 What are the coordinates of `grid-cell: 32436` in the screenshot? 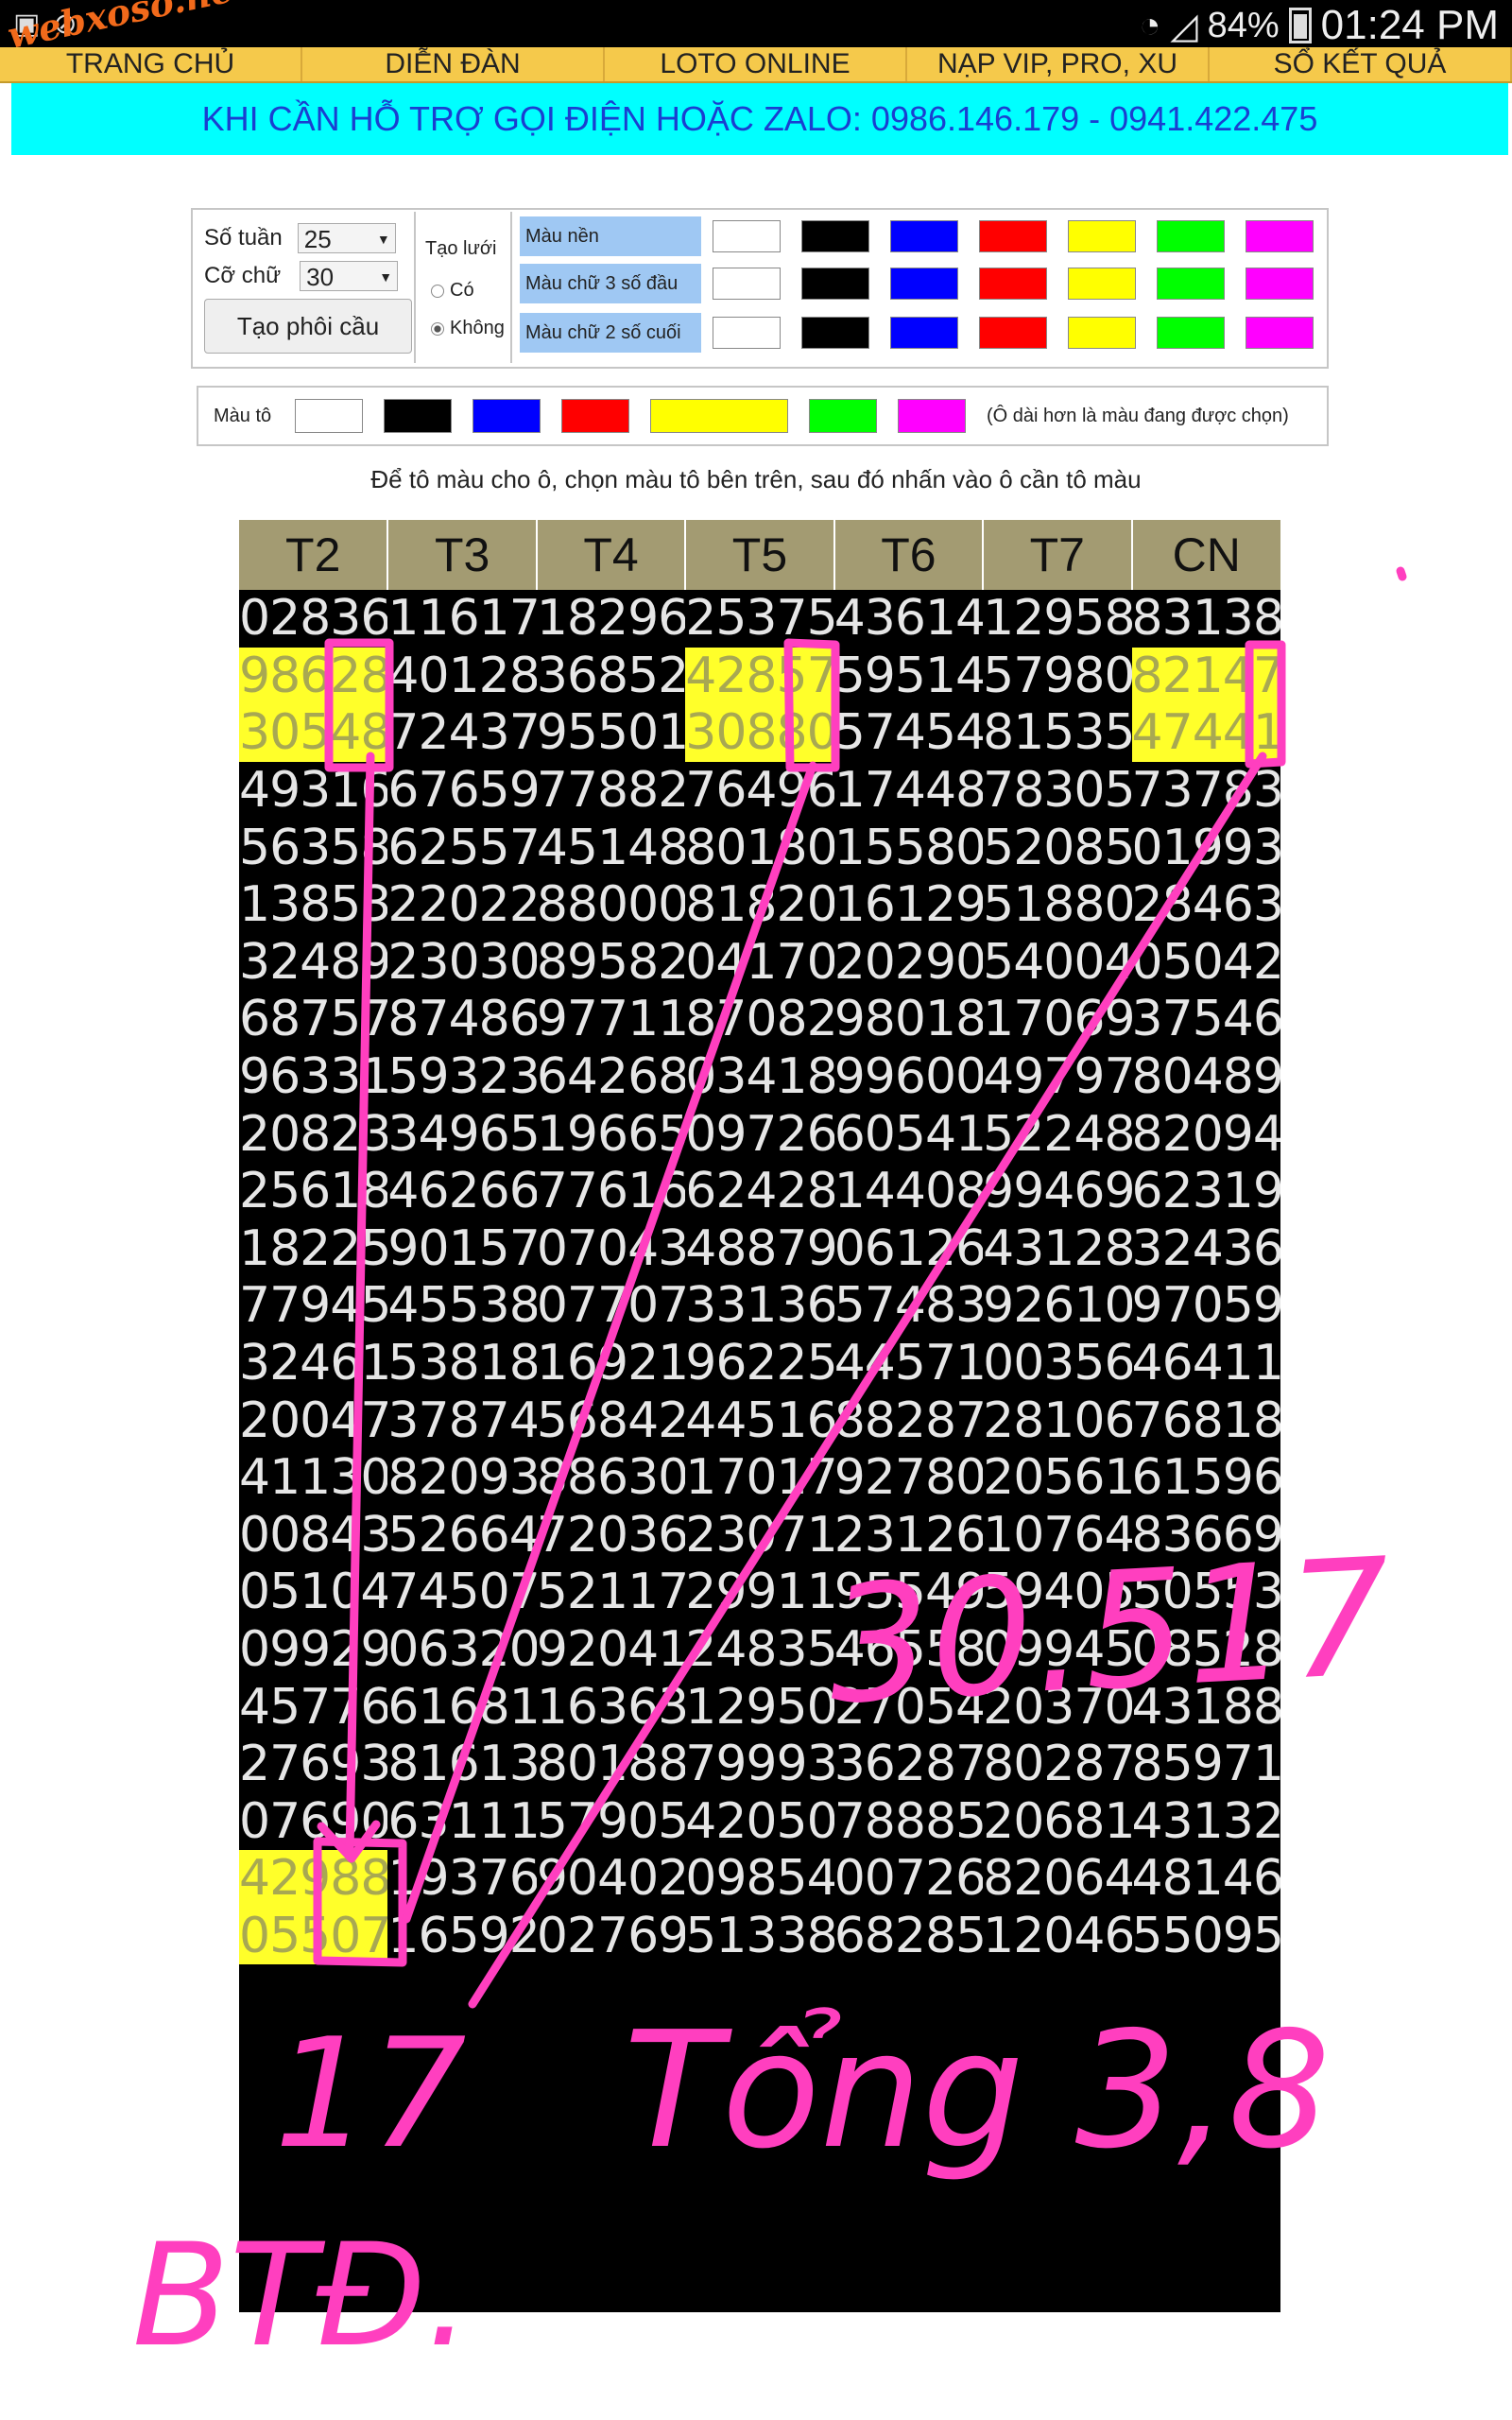 It's located at (1206, 1249).